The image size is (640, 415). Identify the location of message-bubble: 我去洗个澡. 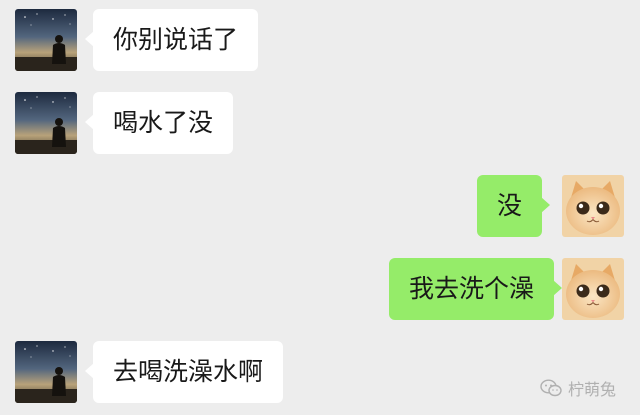
(476, 289).